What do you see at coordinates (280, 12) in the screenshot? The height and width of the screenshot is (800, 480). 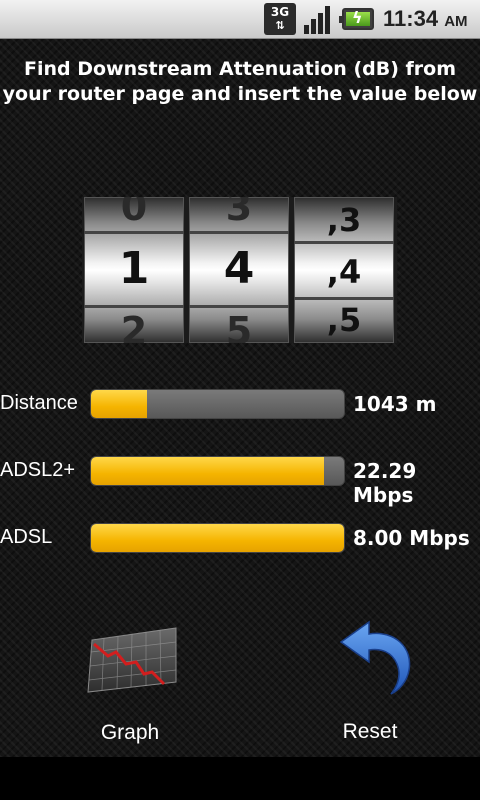 I see `network-type-text: 3G` at bounding box center [280, 12].